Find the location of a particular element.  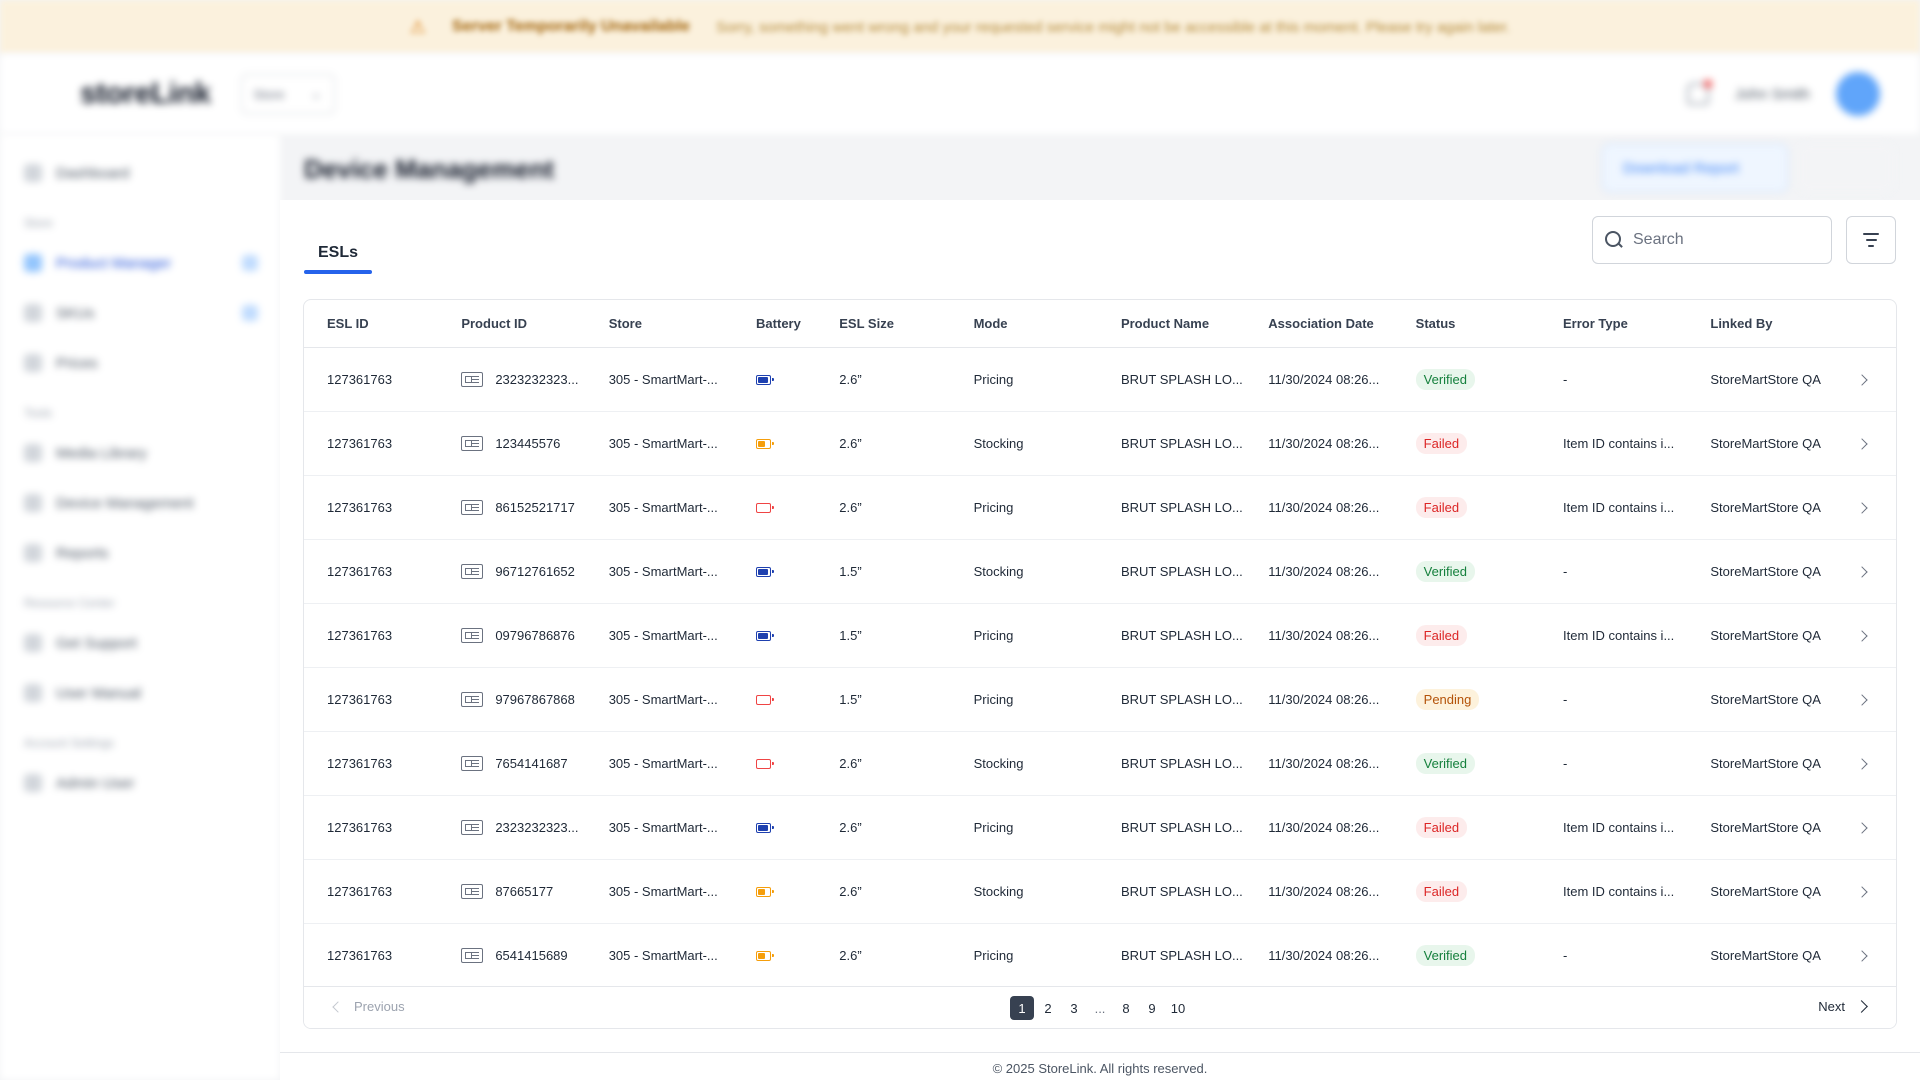

sidebar-item-device-management: Device Management is located at coordinates (140, 503).